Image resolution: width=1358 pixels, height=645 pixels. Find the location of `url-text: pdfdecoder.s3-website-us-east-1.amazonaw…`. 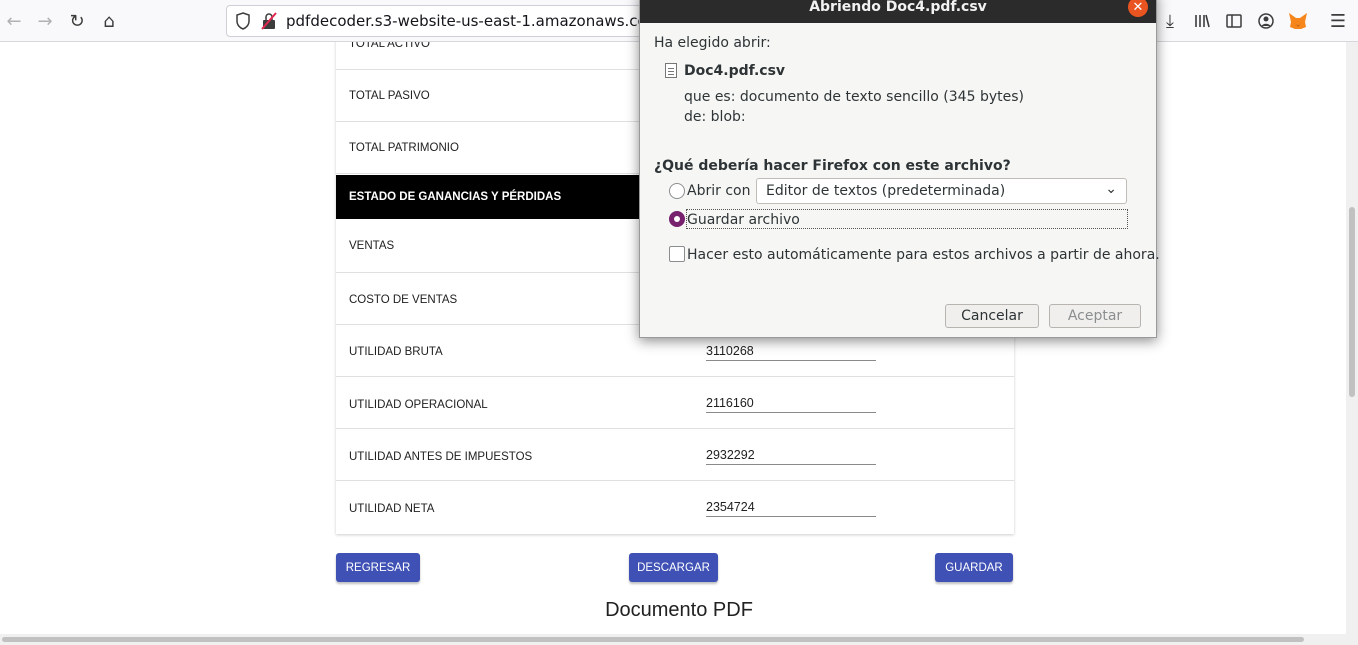

url-text: pdfdecoder.s3-website-us-east-1.amazonaw… is located at coordinates (474, 21).